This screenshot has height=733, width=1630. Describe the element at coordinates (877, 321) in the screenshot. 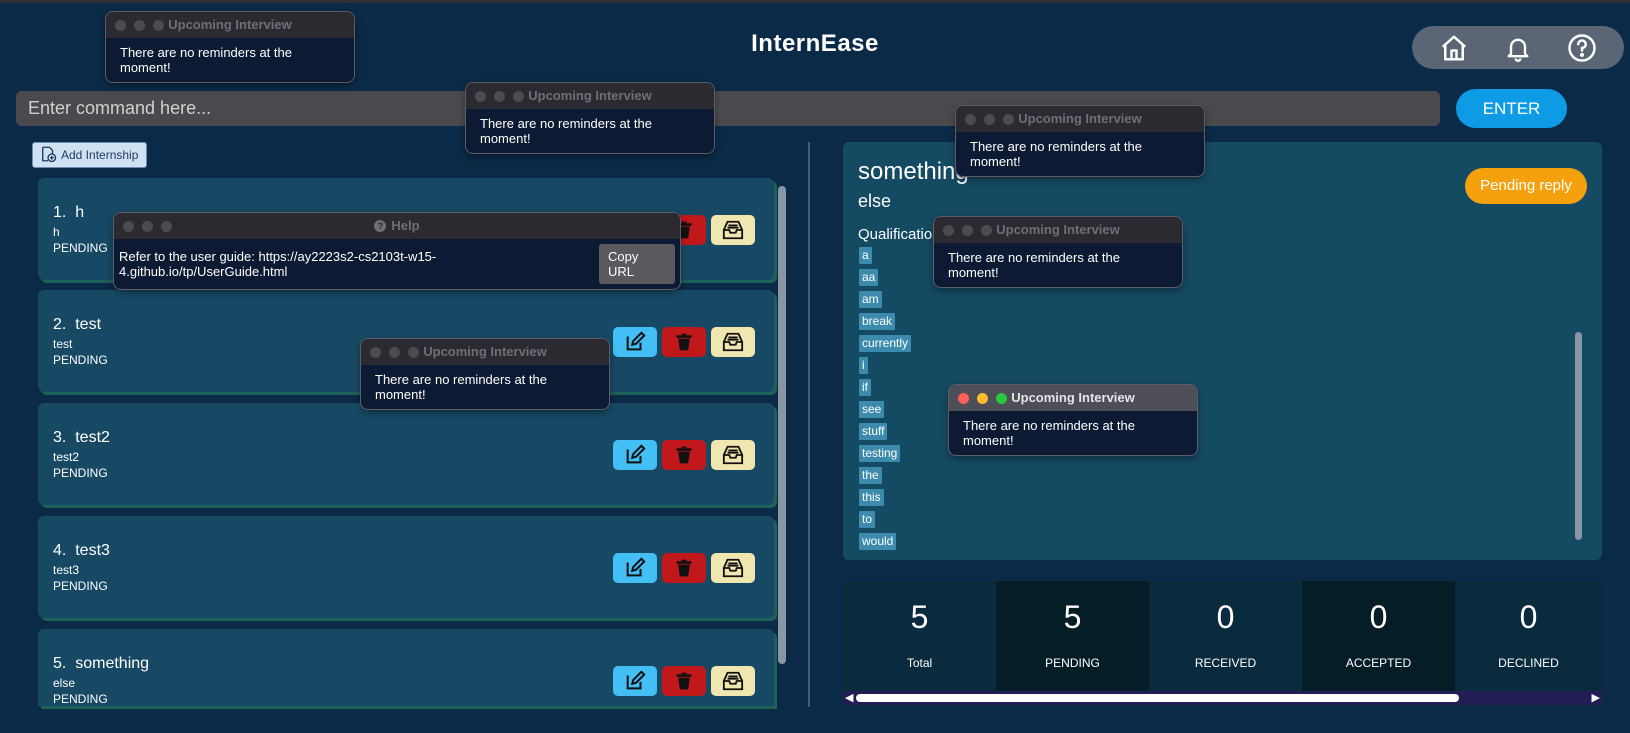

I see `tag: break` at that location.